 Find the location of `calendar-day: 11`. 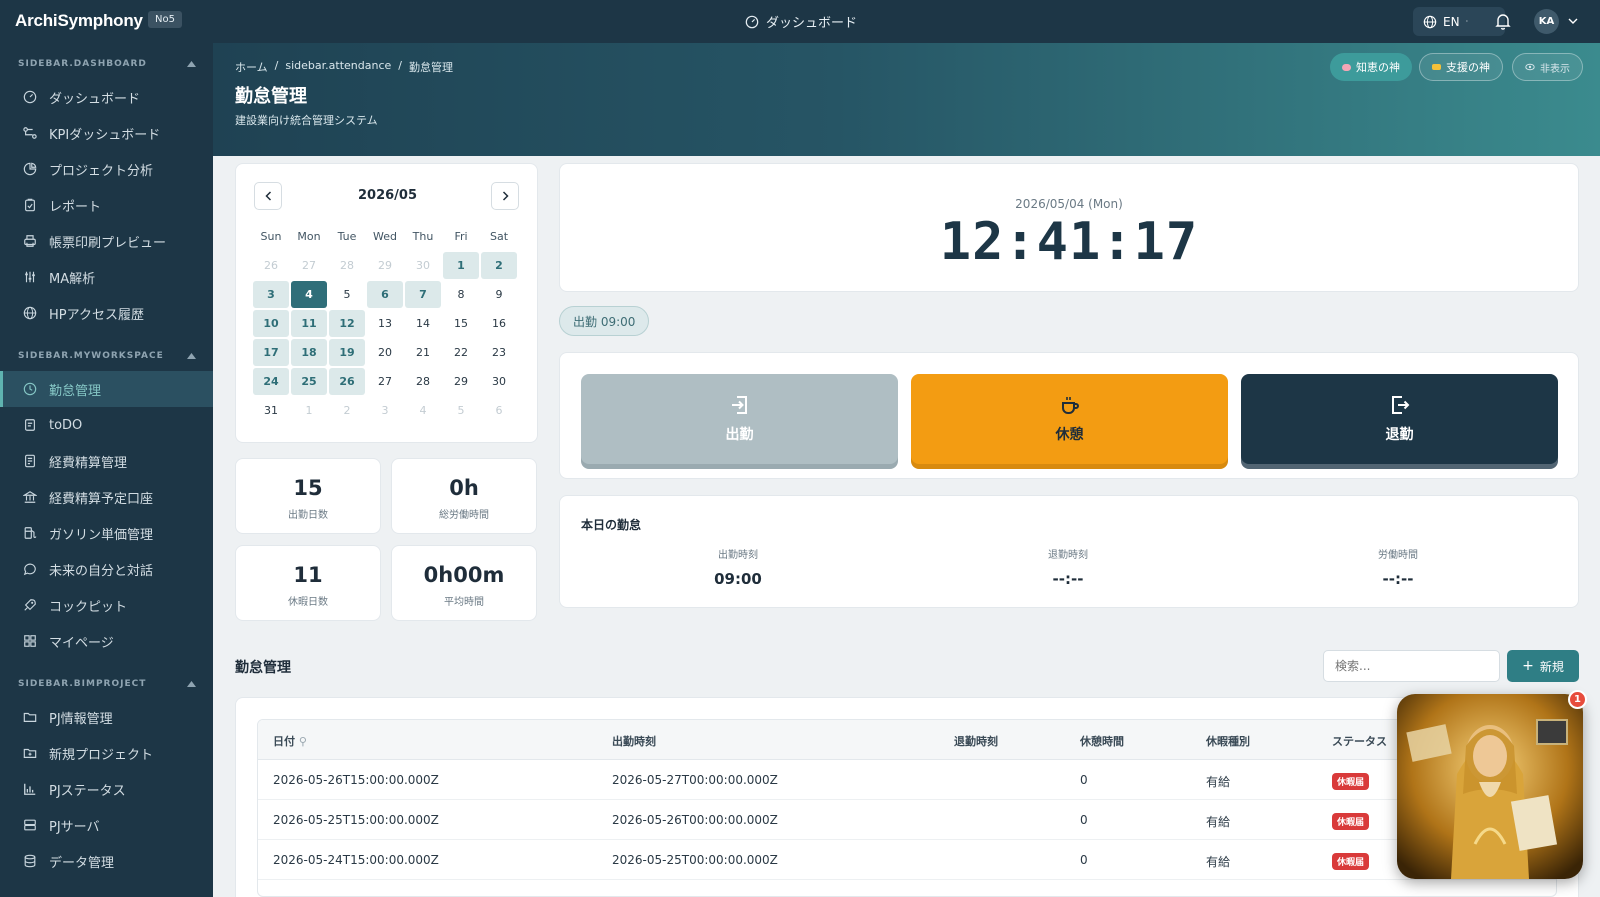

calendar-day: 11 is located at coordinates (309, 323).